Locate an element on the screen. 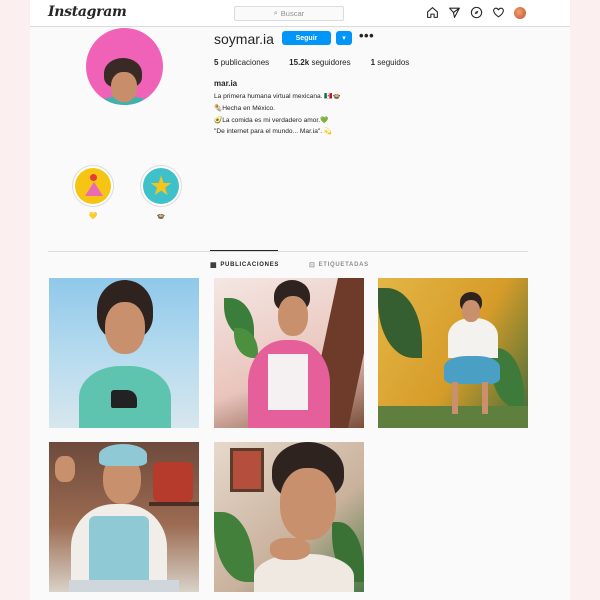  chevron-down-icon: ▾ is located at coordinates (344, 38).